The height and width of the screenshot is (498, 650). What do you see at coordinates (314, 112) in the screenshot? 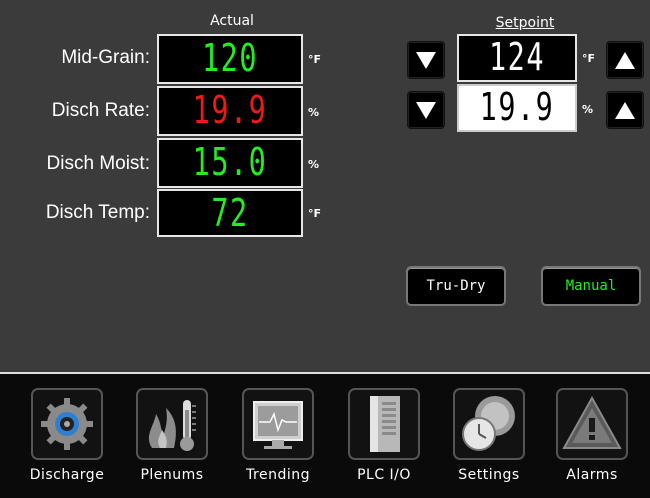
I see `unit-disch-rate: %` at bounding box center [314, 112].